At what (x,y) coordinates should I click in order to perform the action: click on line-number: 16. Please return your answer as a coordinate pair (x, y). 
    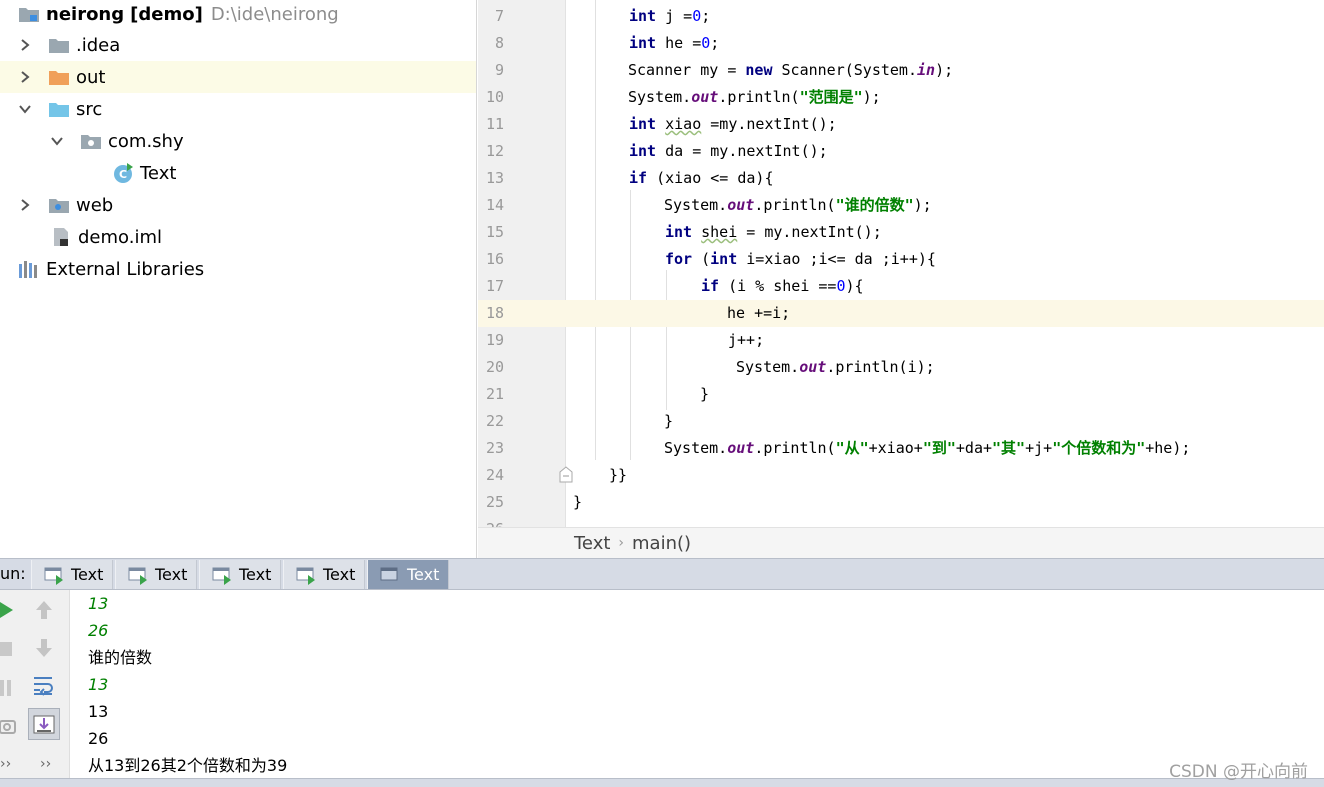
    Looking at the image, I should click on (494, 259).